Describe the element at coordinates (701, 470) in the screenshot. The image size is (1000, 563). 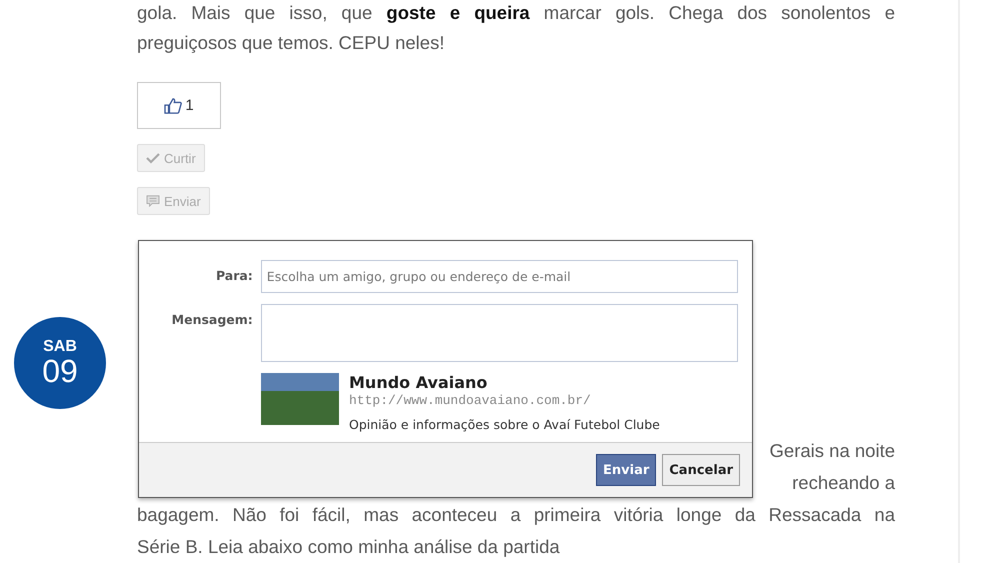
I see `cancel-button: Cancelar` at that location.